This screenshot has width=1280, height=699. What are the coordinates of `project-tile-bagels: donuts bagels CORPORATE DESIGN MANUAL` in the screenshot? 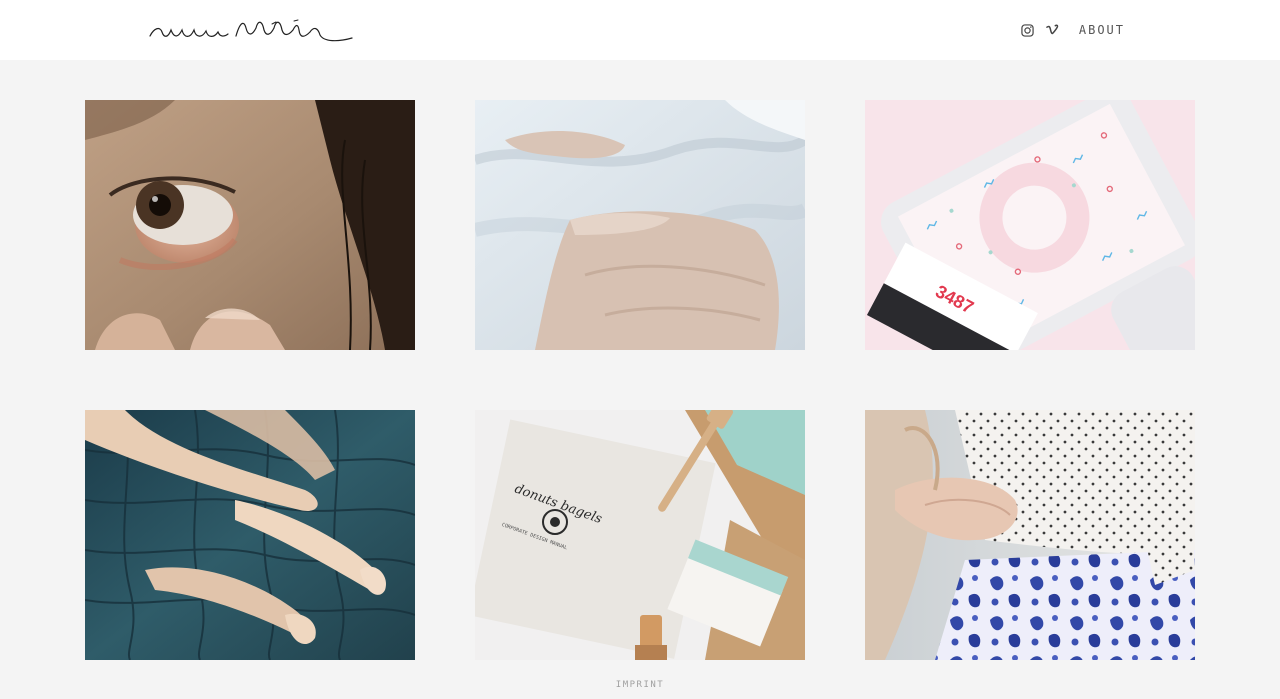 It's located at (640, 535).